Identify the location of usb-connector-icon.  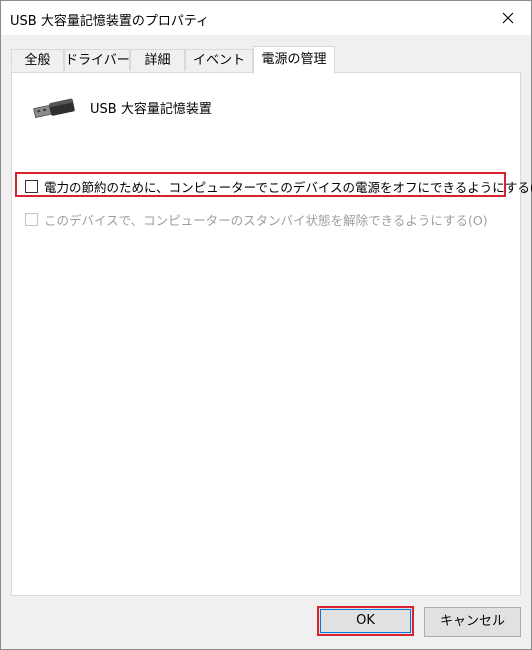
(54, 108).